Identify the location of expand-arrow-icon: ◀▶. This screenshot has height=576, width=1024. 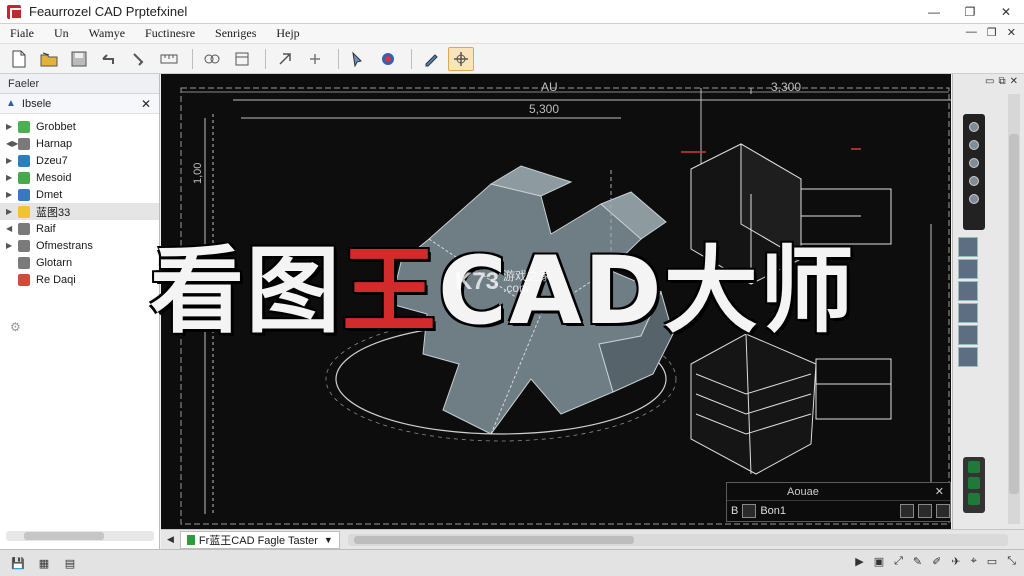
(12, 143).